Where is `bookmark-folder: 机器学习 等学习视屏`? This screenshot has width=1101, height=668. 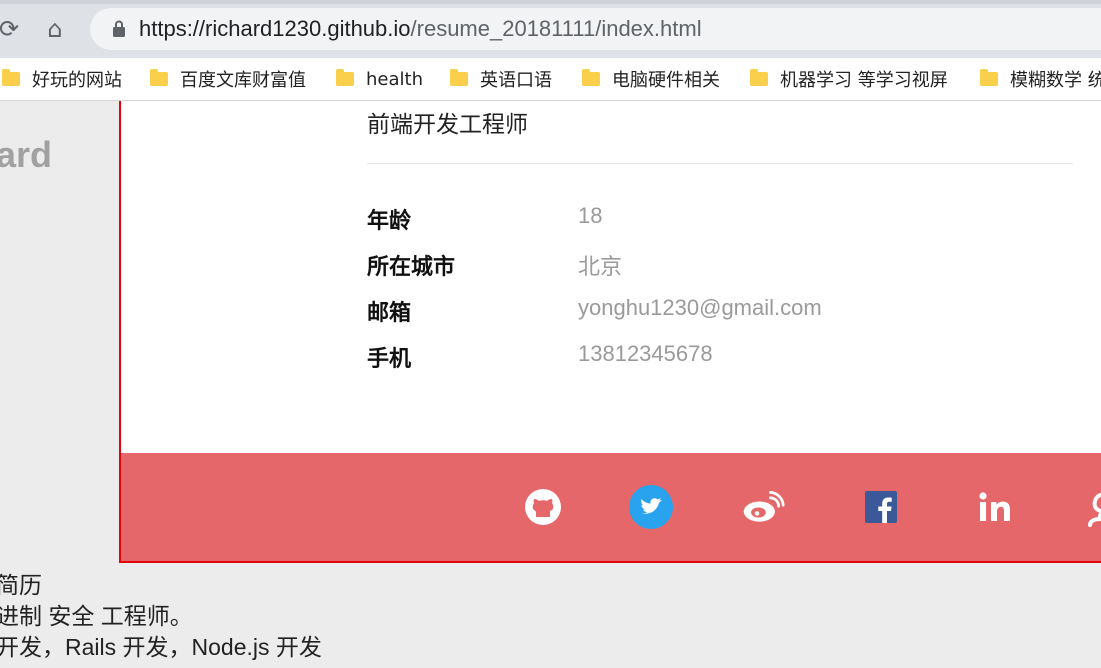 bookmark-folder: 机器学习 等学习视屏 is located at coordinates (849, 79).